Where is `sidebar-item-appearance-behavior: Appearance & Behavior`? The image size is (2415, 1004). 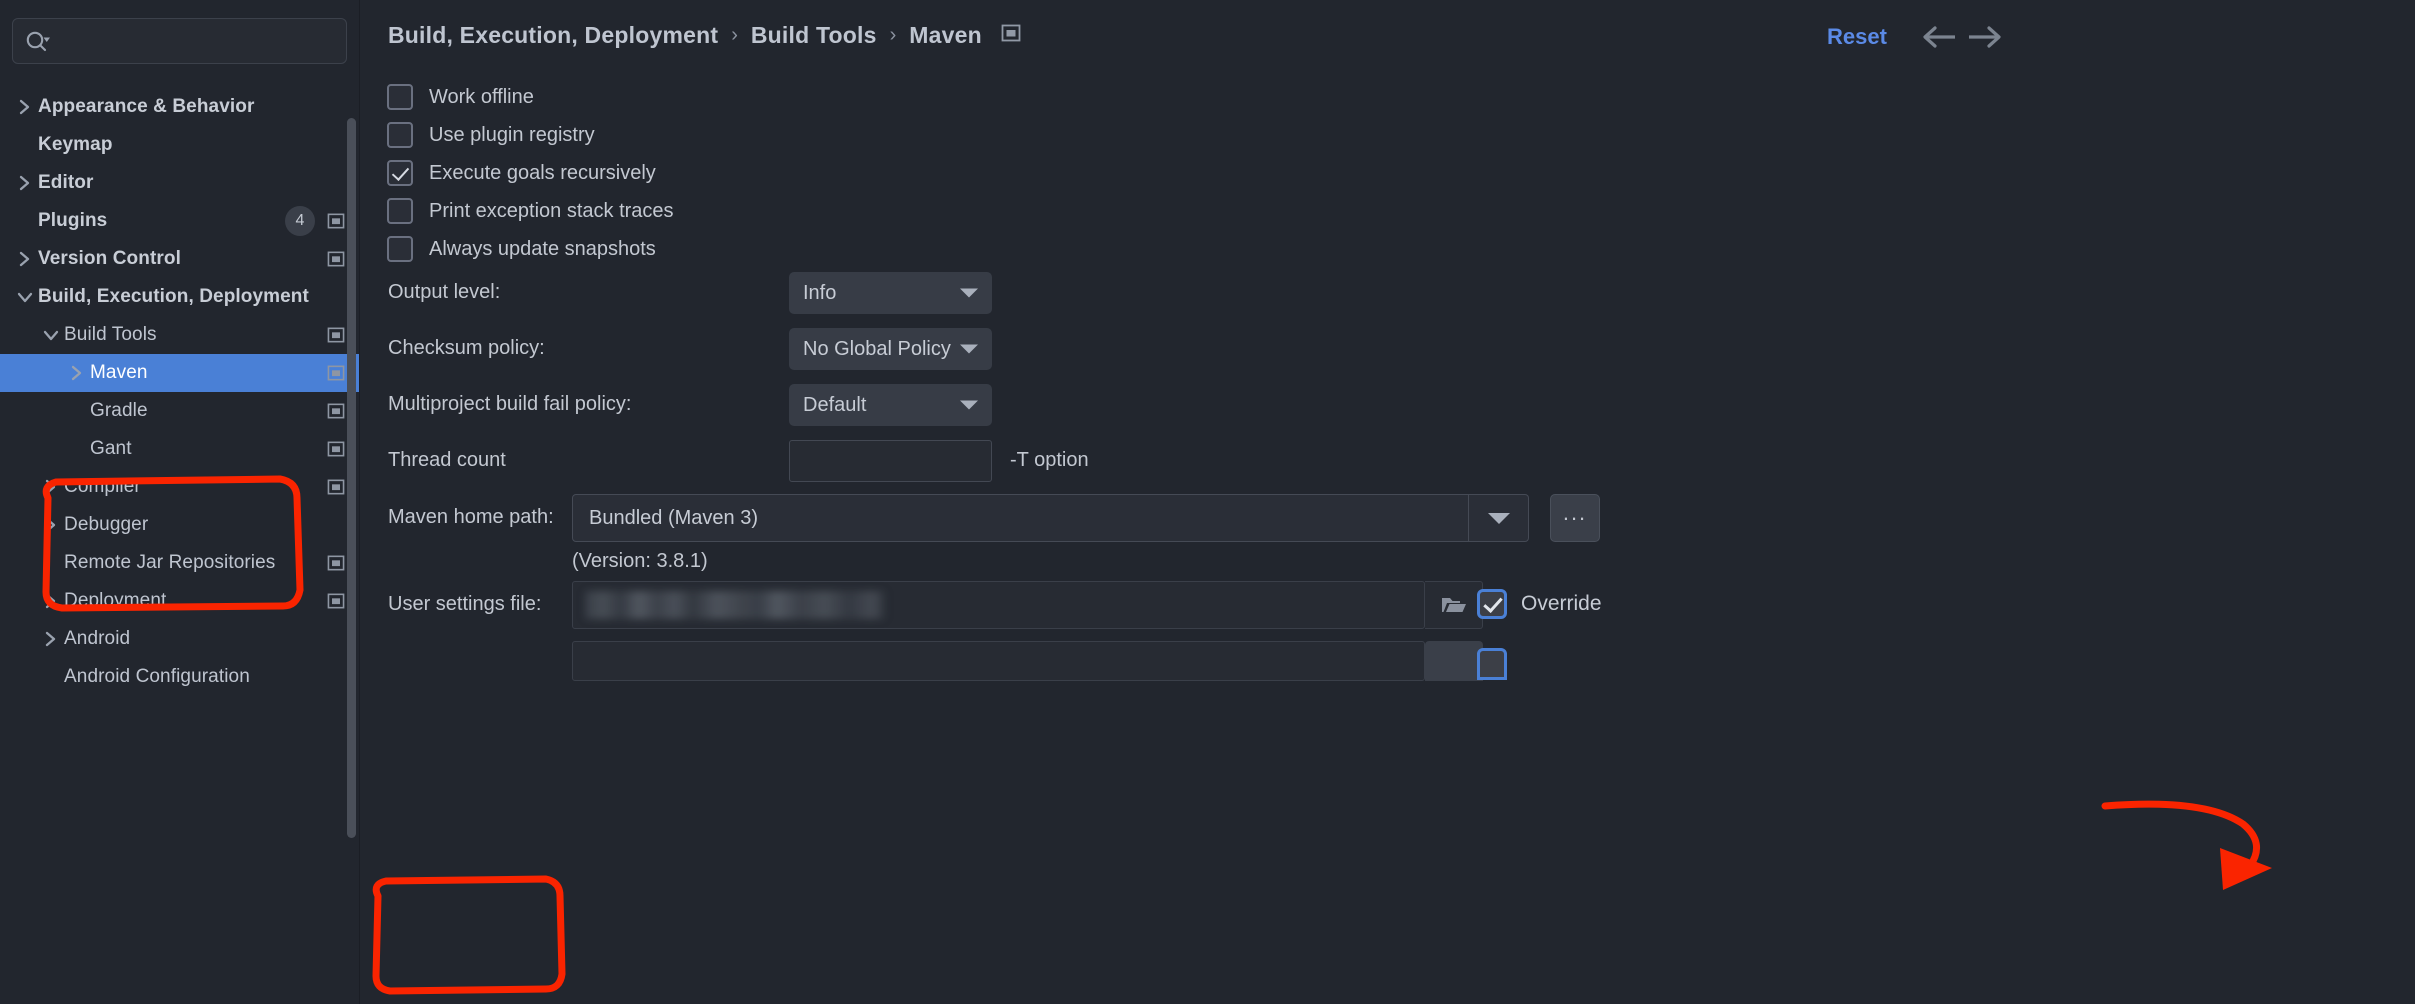
sidebar-item-appearance-behavior: Appearance & Behavior is located at coordinates (179, 107).